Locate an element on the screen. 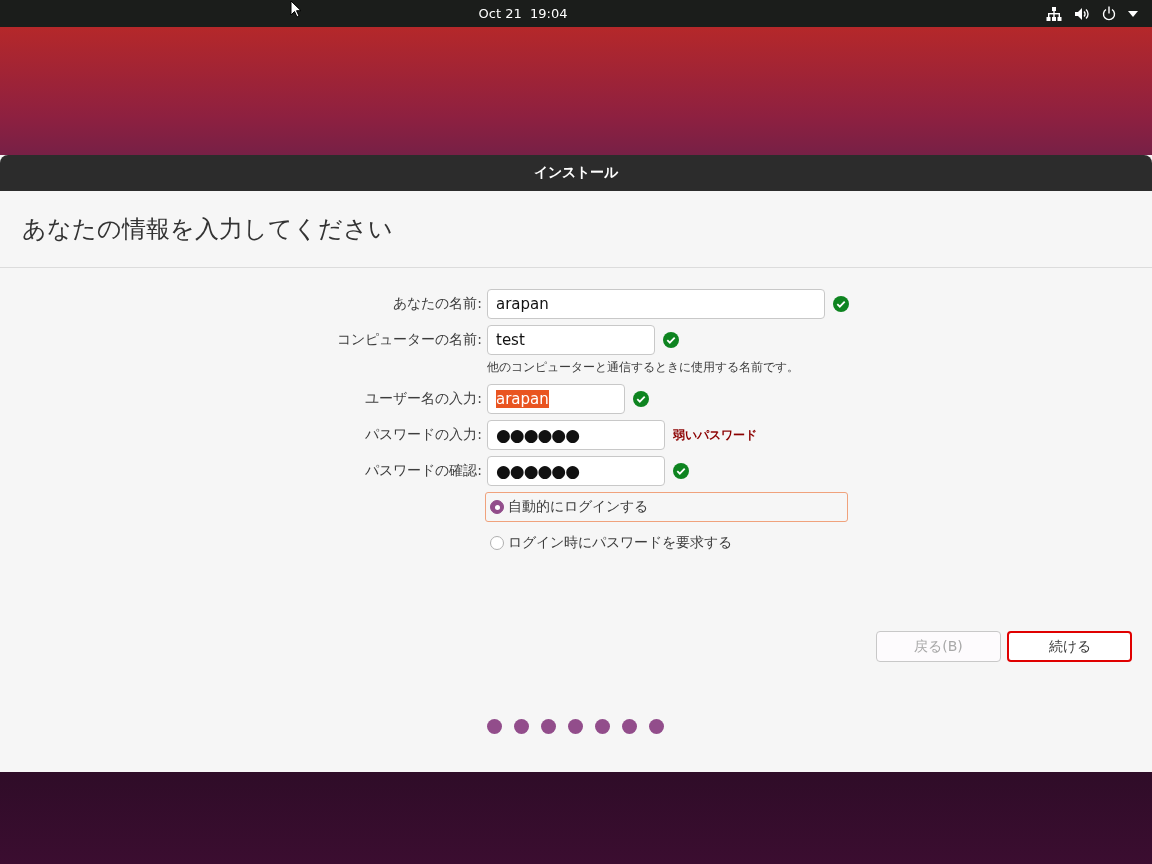  field-label: パスワードの入力: is located at coordinates (423, 435).